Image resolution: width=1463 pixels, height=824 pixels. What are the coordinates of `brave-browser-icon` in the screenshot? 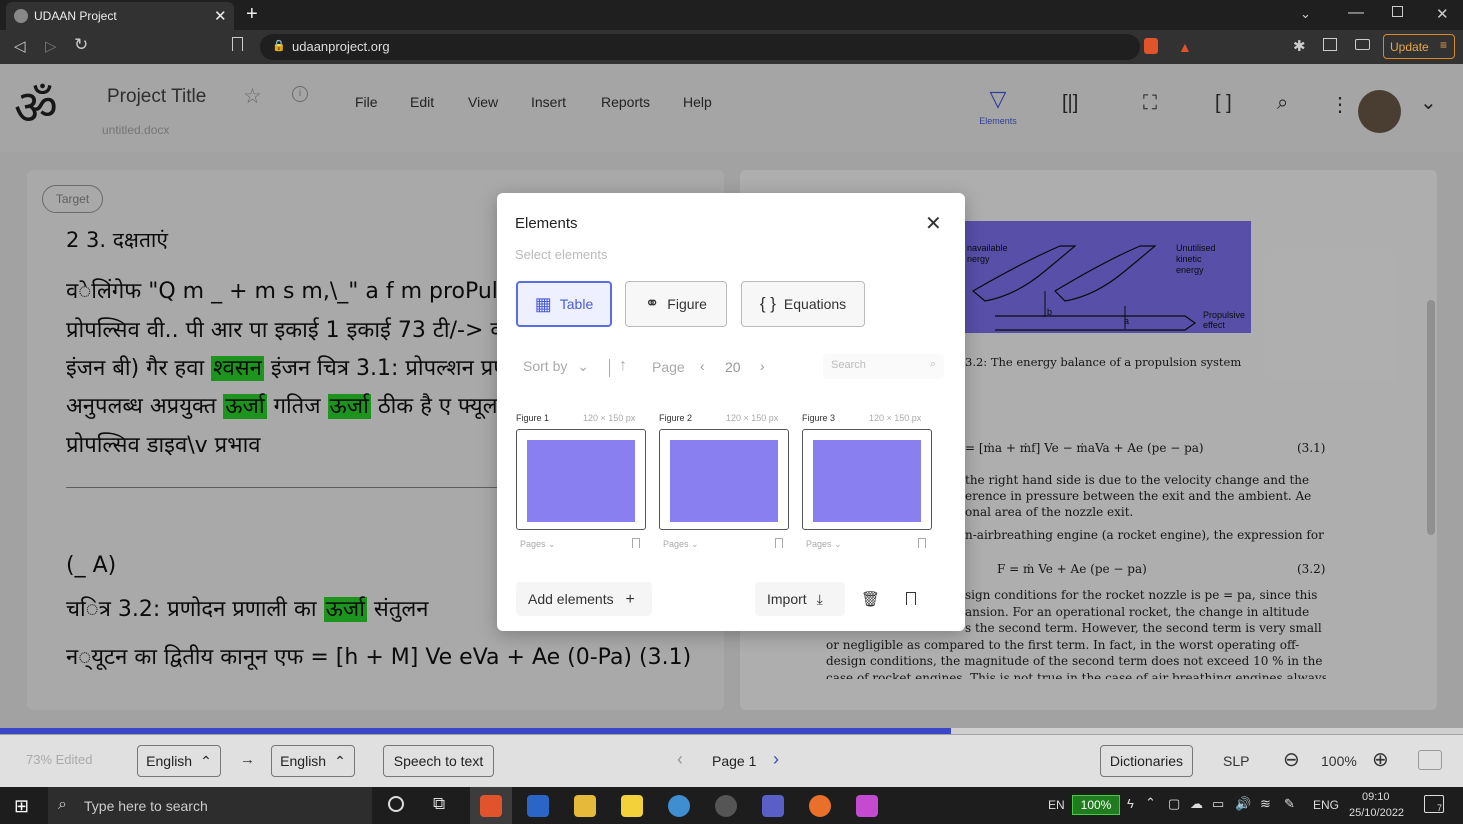 It's located at (491, 806).